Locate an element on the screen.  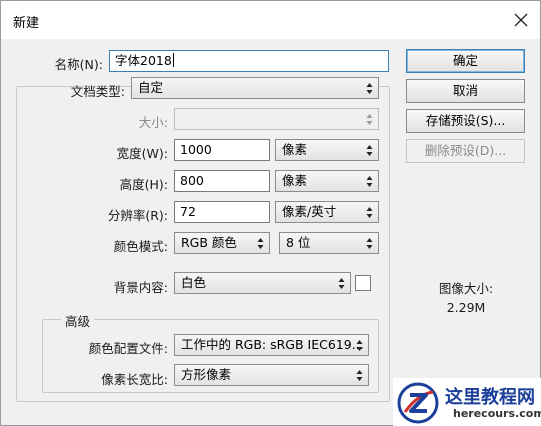
pixel-aspect-label: 像素长宽比: is located at coordinates (134, 379).